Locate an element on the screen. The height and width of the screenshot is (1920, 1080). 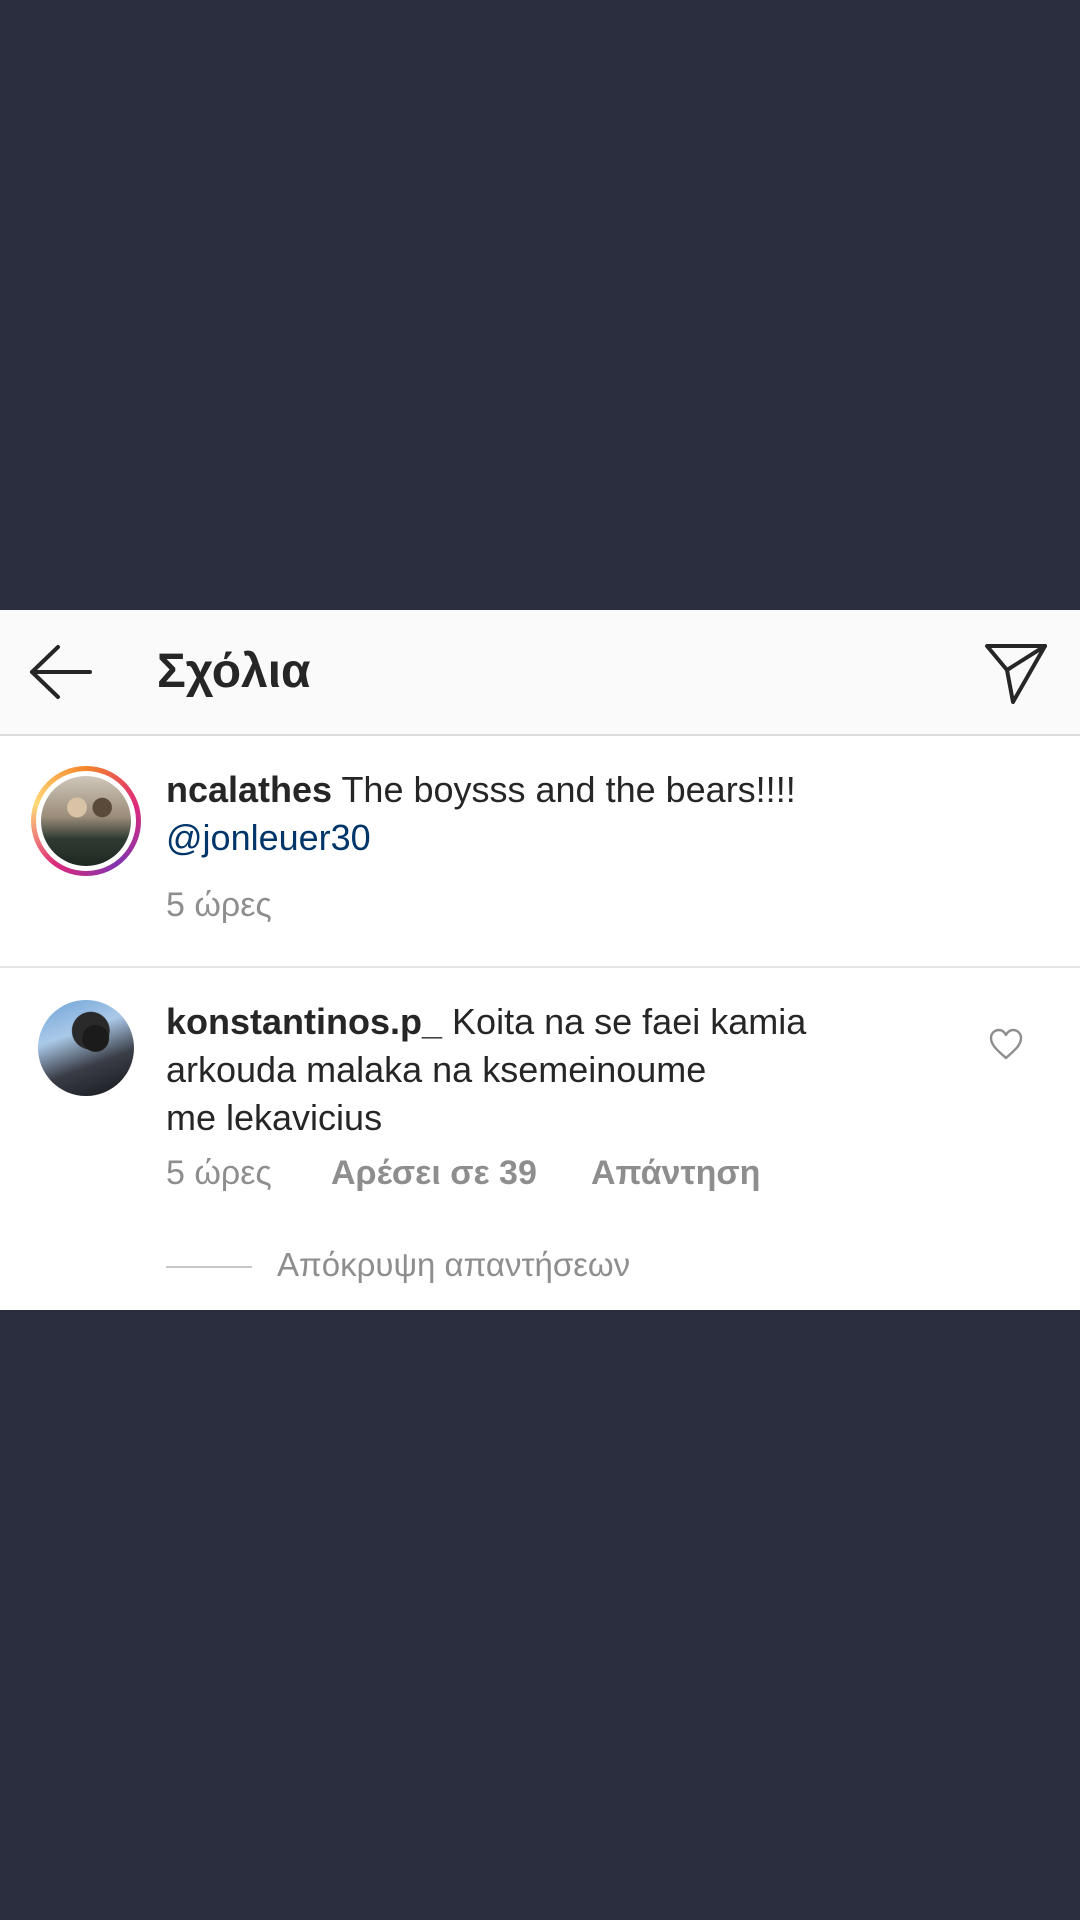
reply-label: Απάντηση is located at coordinates (675, 1173).